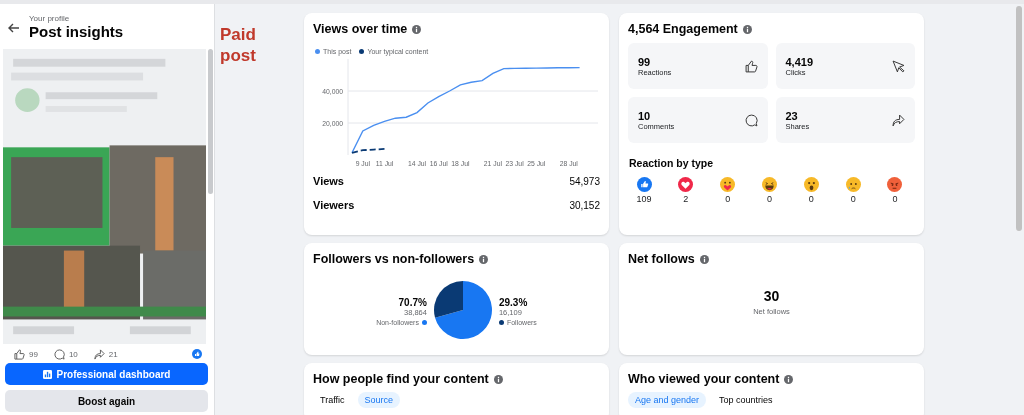 The width and height of the screenshot is (1024, 415). Describe the element at coordinates (661, 259) in the screenshot. I see `card-title: Net follows` at that location.